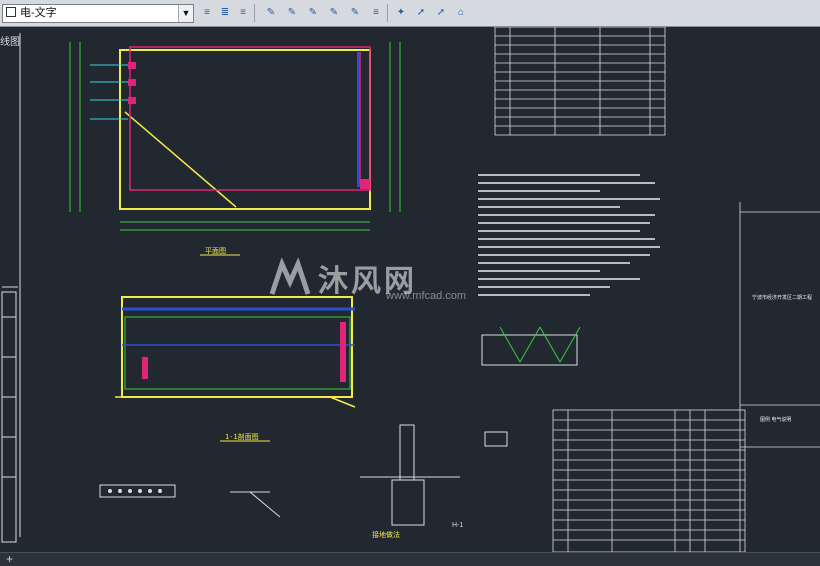  What do you see at coordinates (207, 13) in the screenshot?
I see `layer-properties-icon: ≡` at bounding box center [207, 13].